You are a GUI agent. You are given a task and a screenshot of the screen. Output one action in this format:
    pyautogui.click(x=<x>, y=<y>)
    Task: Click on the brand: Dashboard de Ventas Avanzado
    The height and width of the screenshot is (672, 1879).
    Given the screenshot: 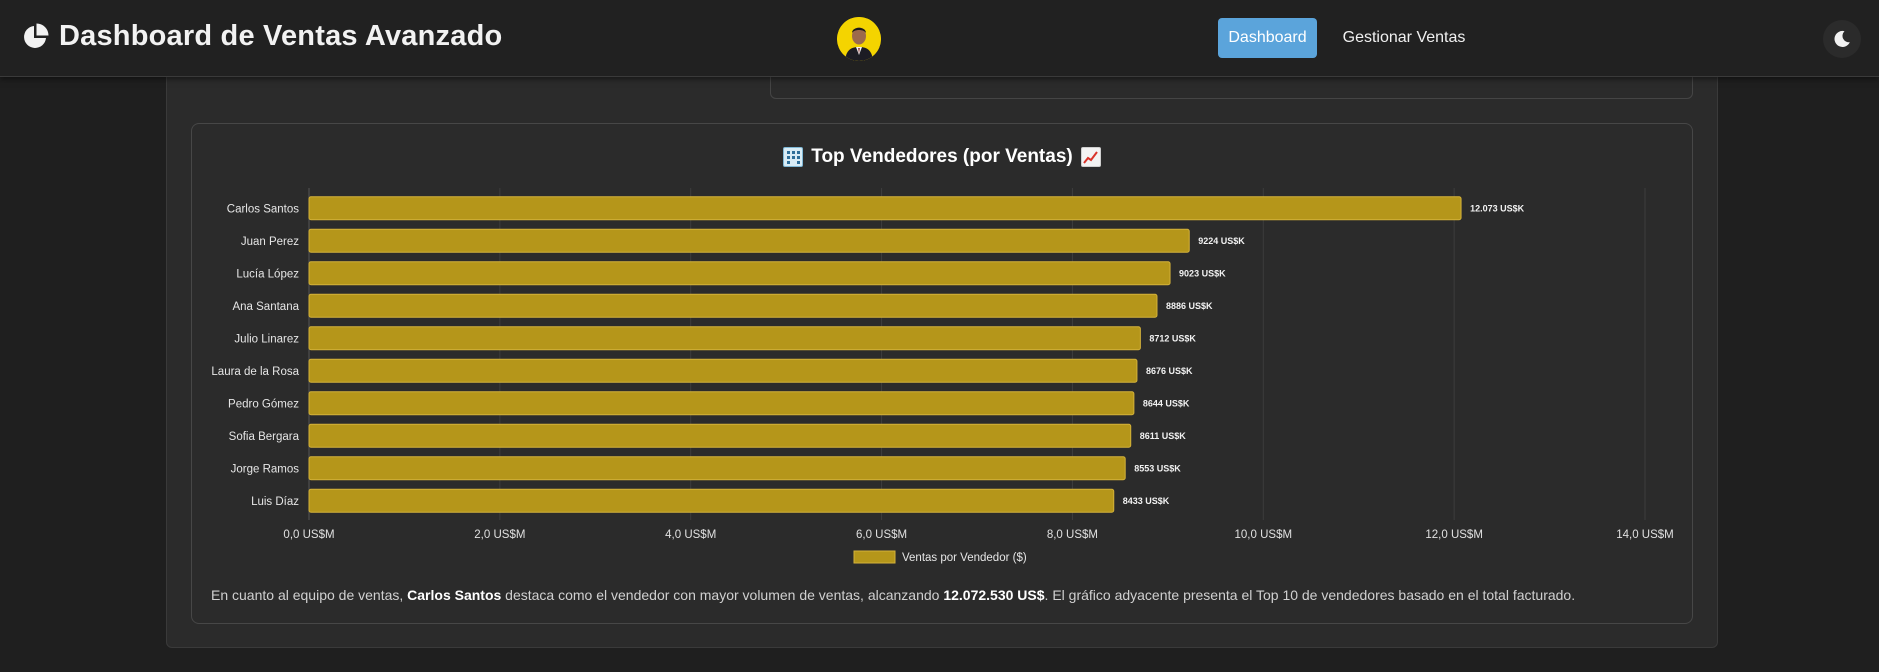 What is the action you would take?
    pyautogui.click(x=261, y=36)
    